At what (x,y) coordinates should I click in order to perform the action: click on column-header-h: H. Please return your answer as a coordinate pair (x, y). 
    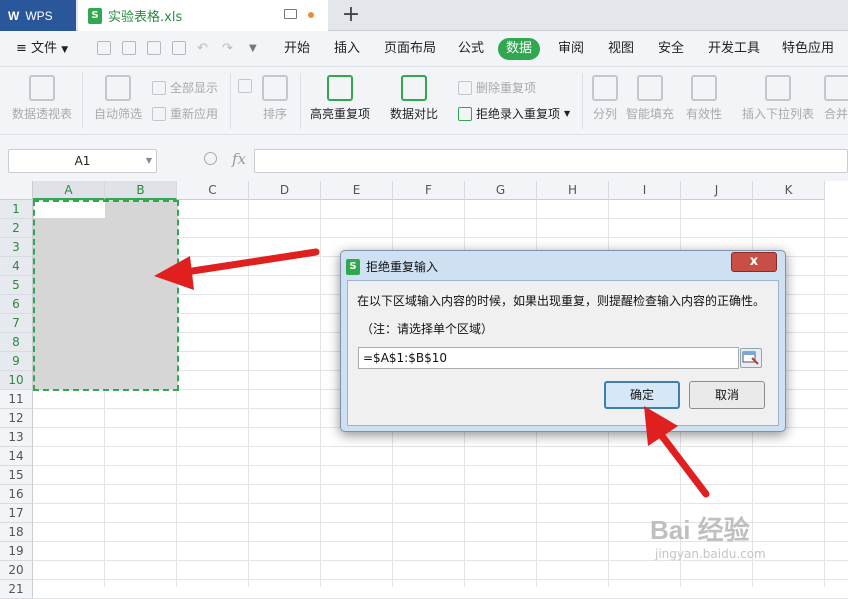
    Looking at the image, I should click on (573, 190).